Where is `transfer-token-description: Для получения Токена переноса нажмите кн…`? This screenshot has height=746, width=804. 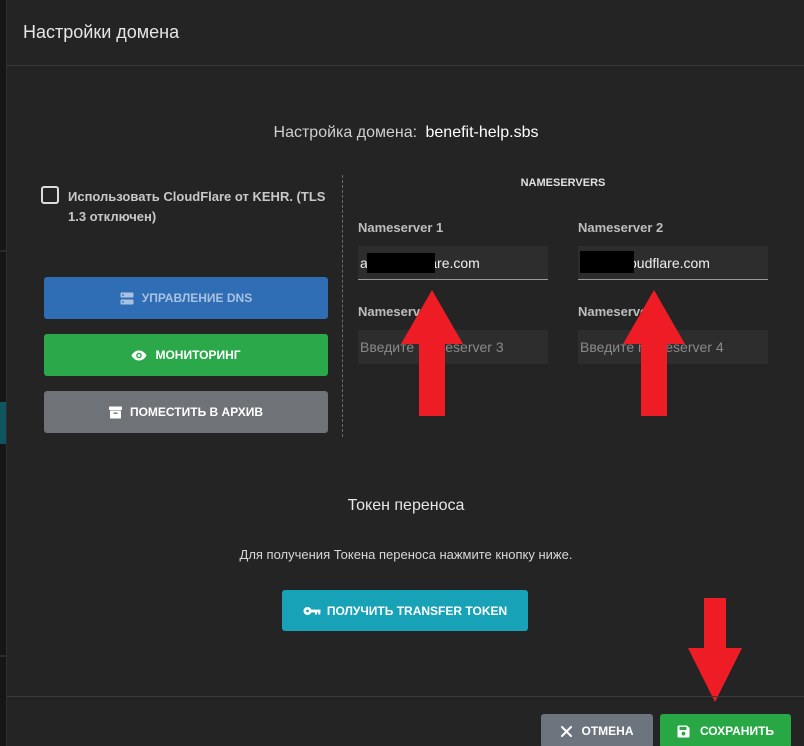 transfer-token-description: Для получения Токена переноса нажмите кн… is located at coordinates (406, 554).